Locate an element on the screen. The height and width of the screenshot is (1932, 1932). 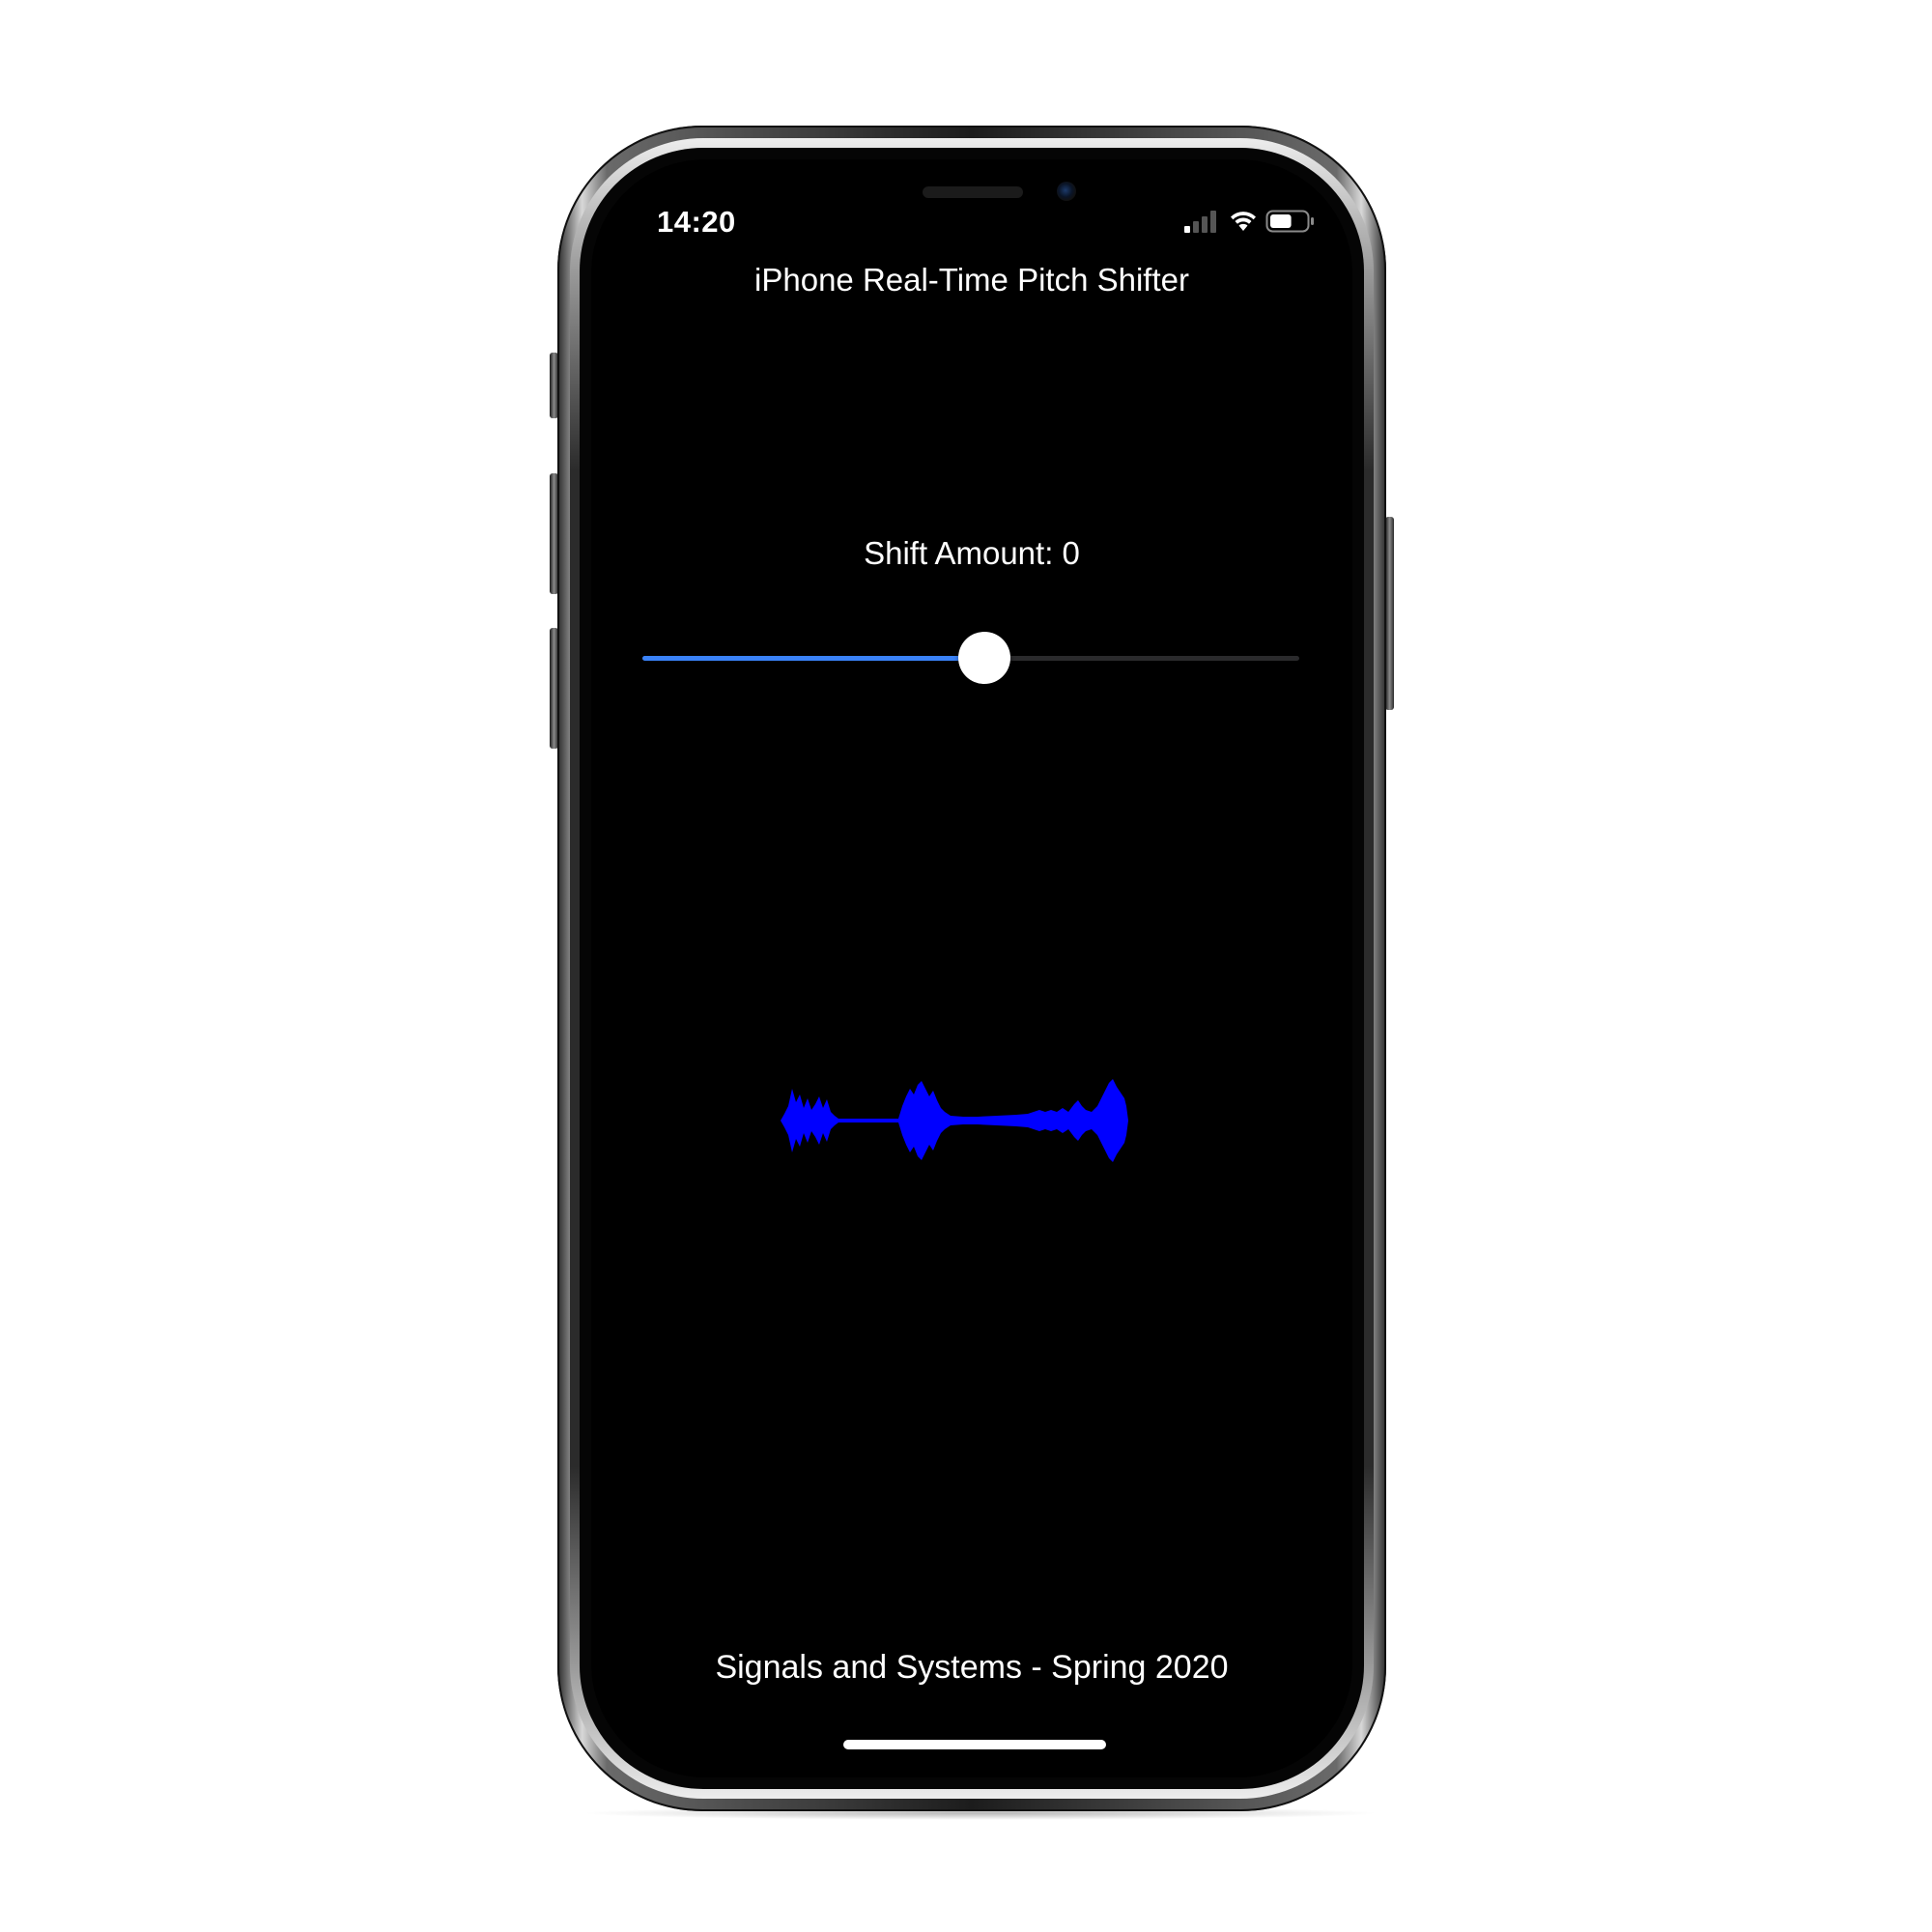
wifi-icon is located at coordinates (1243, 221).